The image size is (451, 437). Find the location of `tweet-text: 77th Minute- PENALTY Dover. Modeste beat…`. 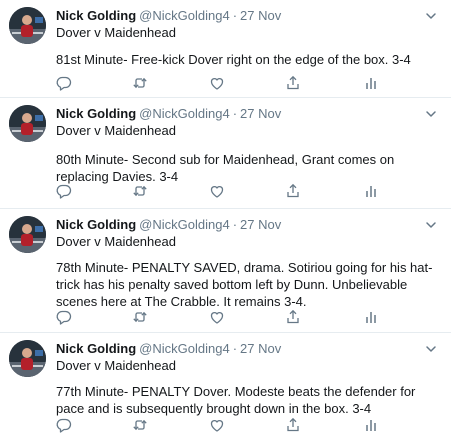

tweet-text: 77th Minute- PENALTY Dover. Modeste beat… is located at coordinates (236, 400).